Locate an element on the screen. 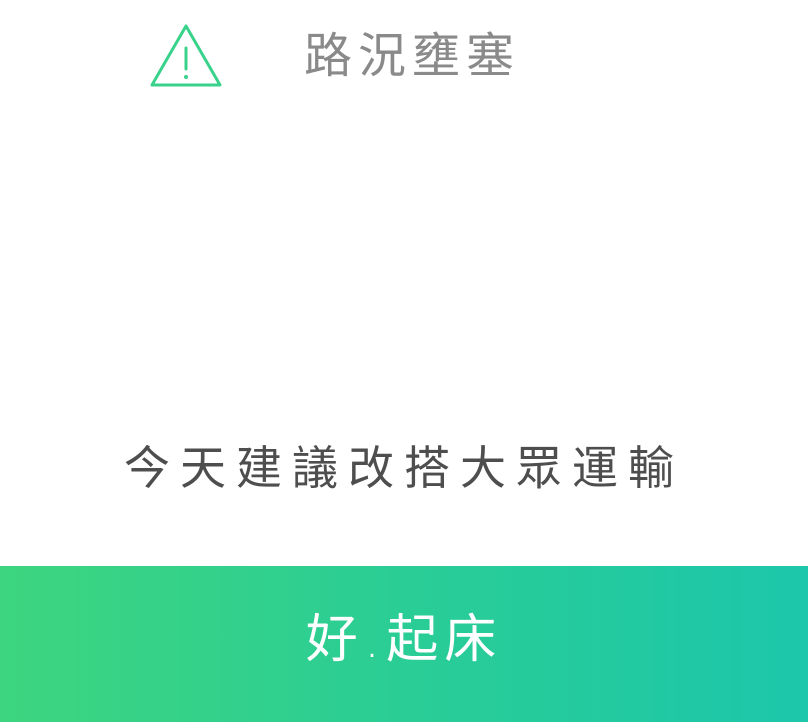 The image size is (808, 722). warning-triangle-icon is located at coordinates (186, 56).